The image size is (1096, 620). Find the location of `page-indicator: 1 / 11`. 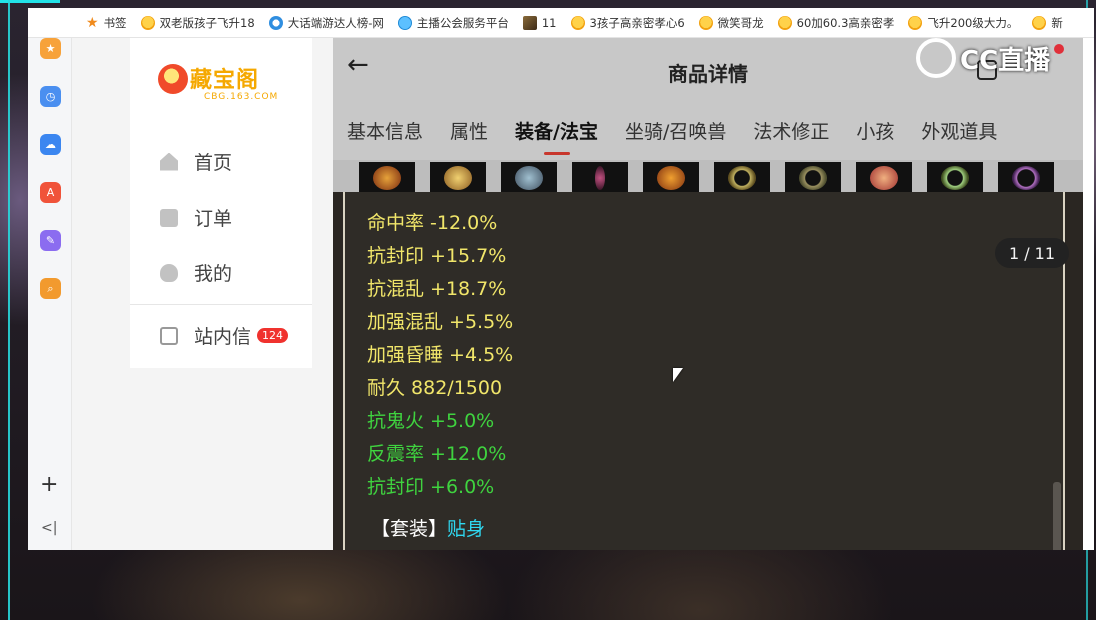

page-indicator: 1 / 11 is located at coordinates (1032, 253).